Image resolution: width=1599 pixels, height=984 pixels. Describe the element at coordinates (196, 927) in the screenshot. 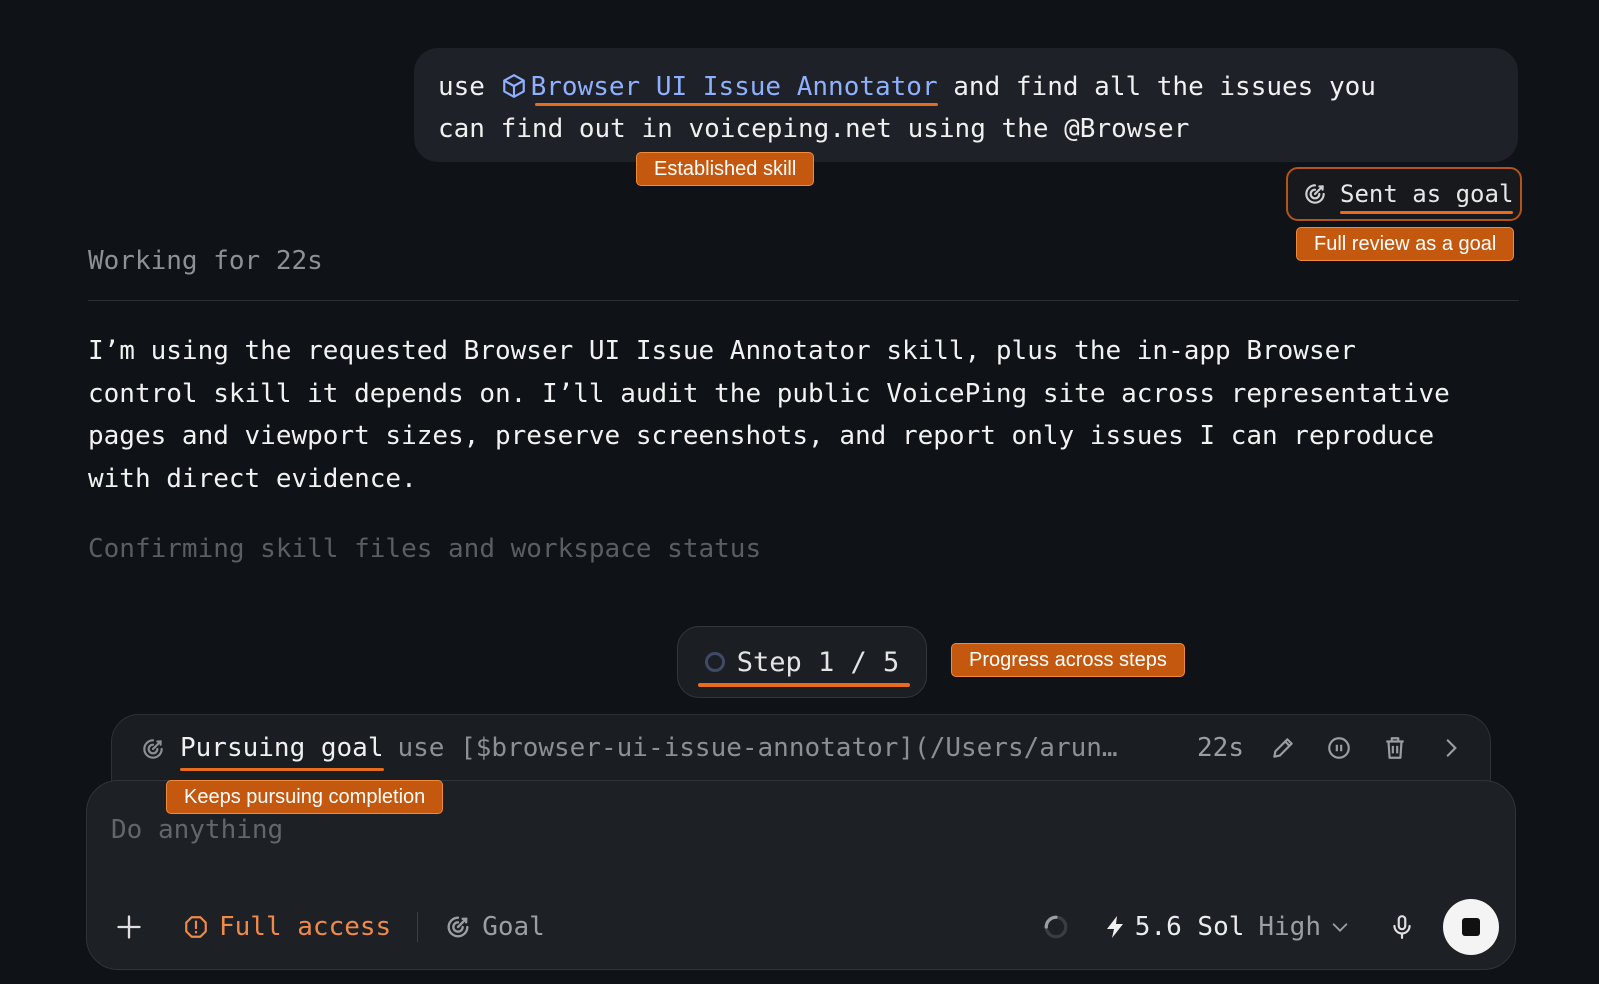

I see `alert-shield-icon` at that location.